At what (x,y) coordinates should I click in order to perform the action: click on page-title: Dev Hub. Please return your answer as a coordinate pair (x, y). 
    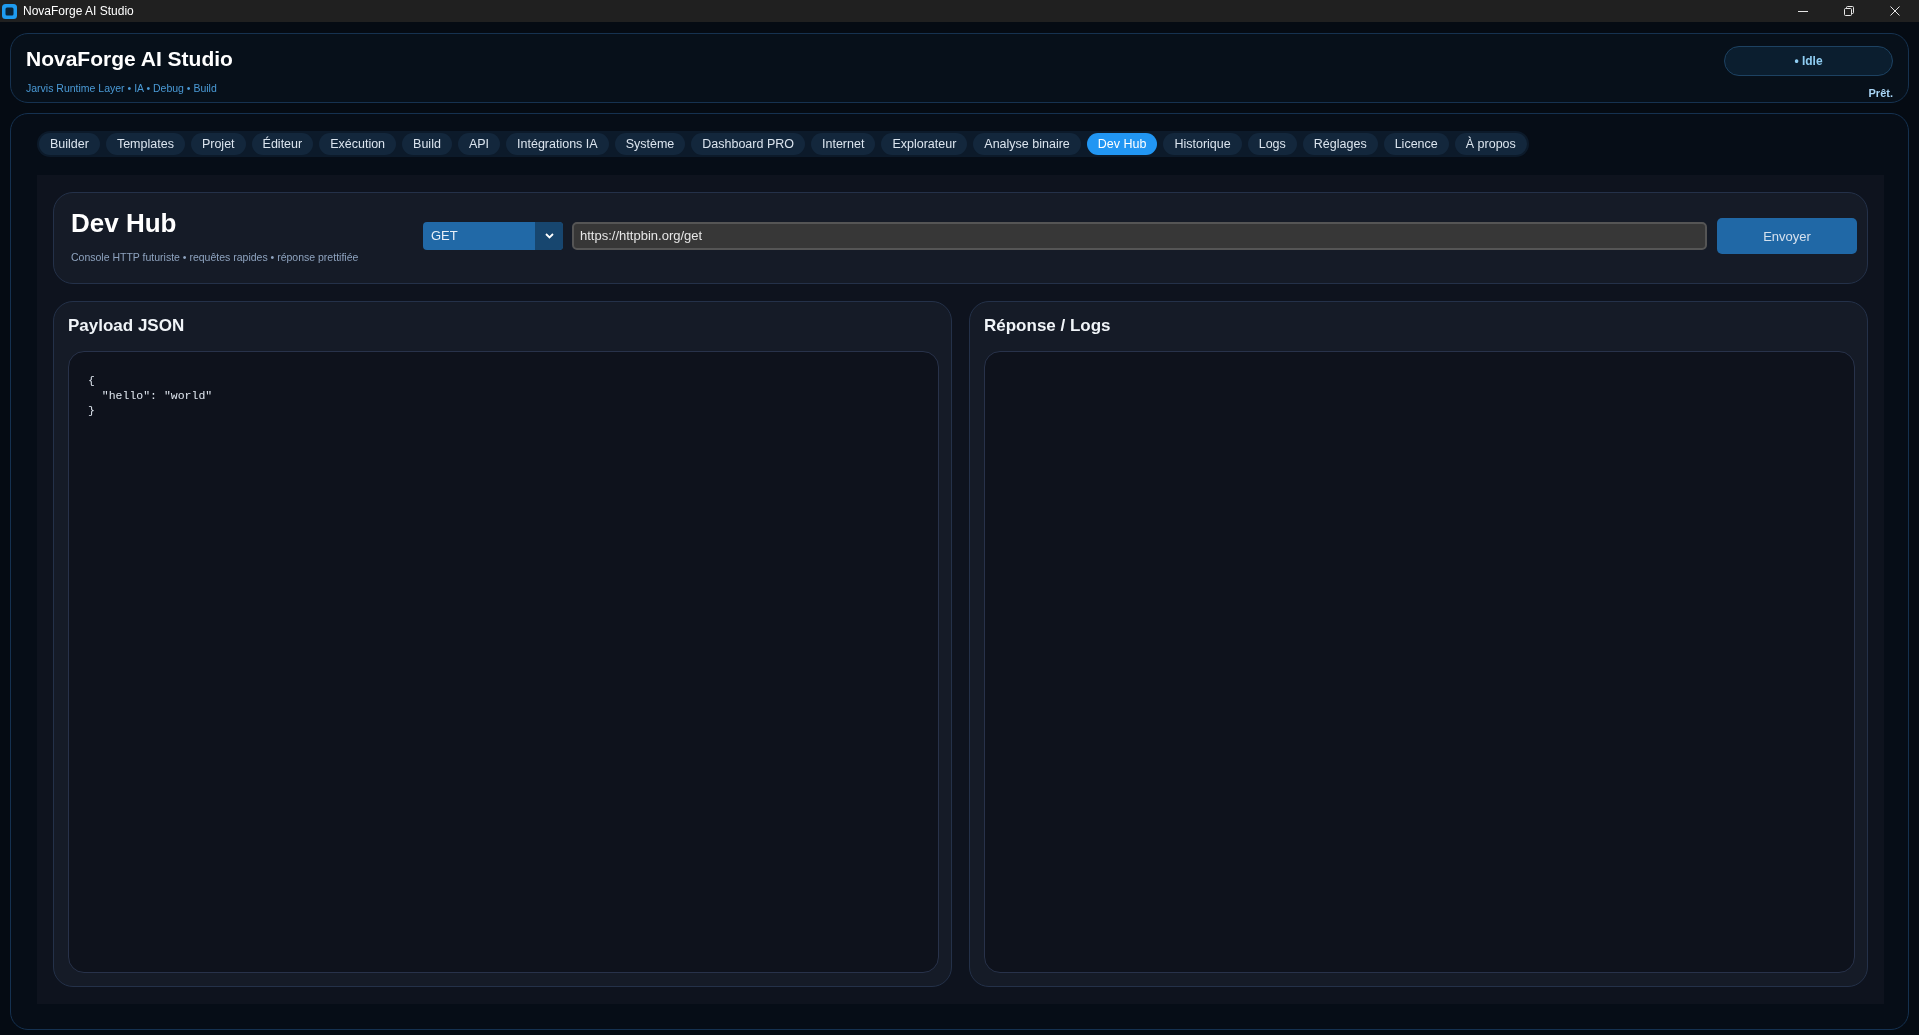
    Looking at the image, I should click on (124, 223).